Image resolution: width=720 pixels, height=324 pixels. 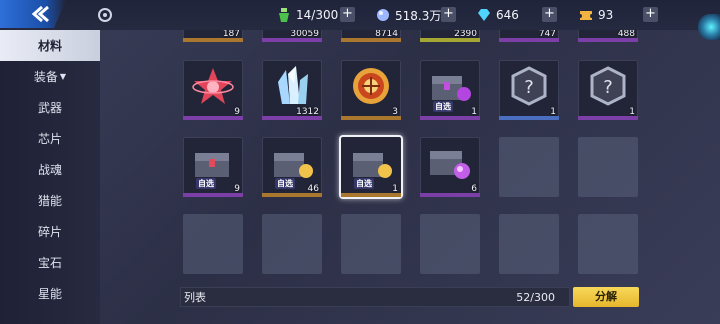 What do you see at coordinates (395, 112) in the screenshot?
I see `item-count: 3` at bounding box center [395, 112].